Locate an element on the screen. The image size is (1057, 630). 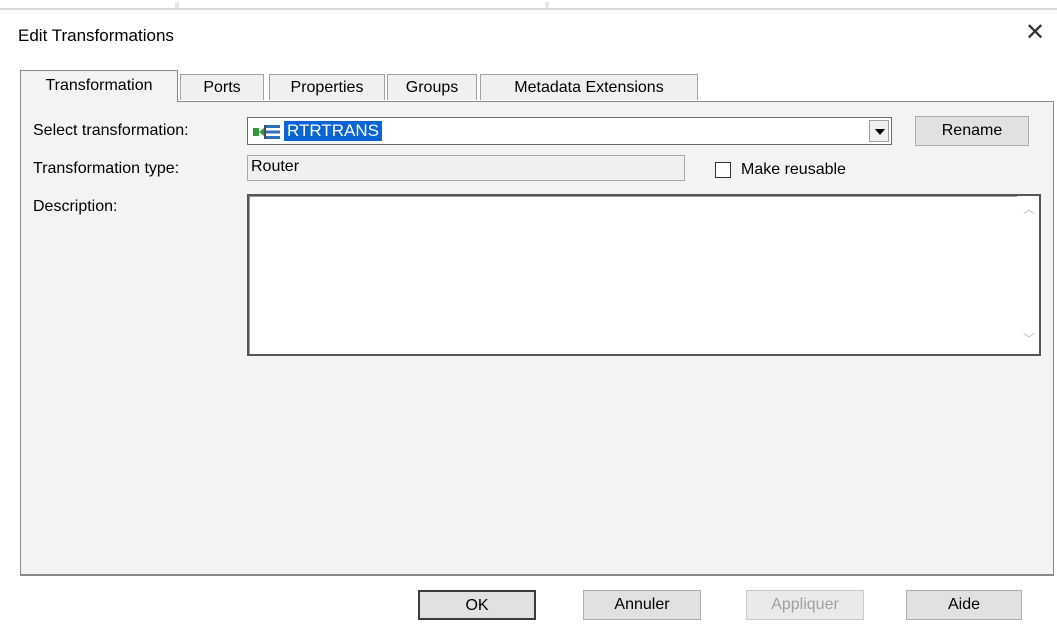
dialog-title: Edit Transformations is located at coordinates (96, 35).